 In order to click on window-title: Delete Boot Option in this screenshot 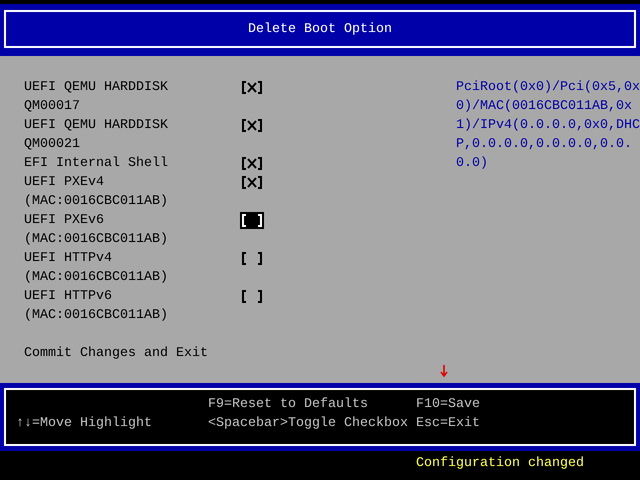, I will do `click(320, 29)`.